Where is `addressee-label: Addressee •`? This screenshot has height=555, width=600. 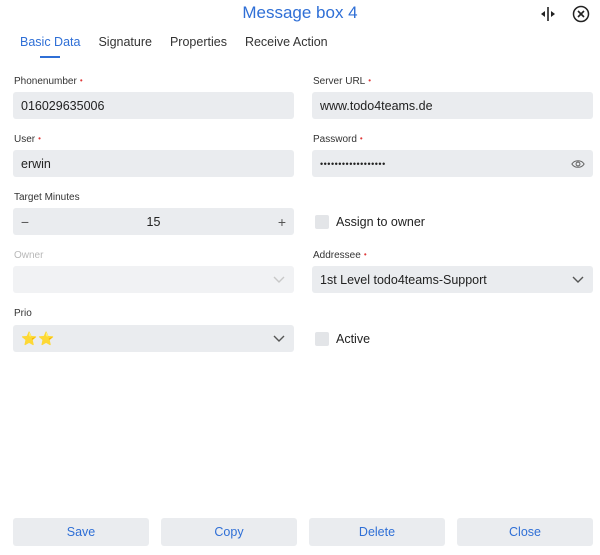
addressee-label: Addressee • is located at coordinates (340, 255).